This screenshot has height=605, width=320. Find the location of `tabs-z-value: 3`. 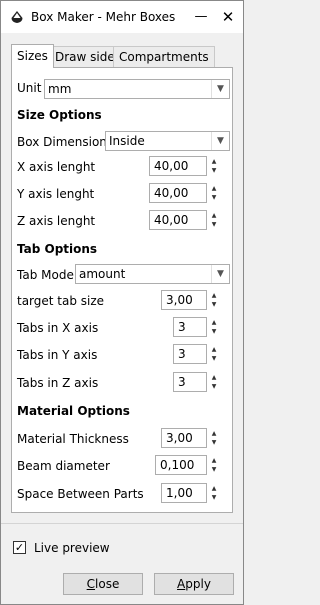

tabs-z-value: 3 is located at coordinates (182, 382).